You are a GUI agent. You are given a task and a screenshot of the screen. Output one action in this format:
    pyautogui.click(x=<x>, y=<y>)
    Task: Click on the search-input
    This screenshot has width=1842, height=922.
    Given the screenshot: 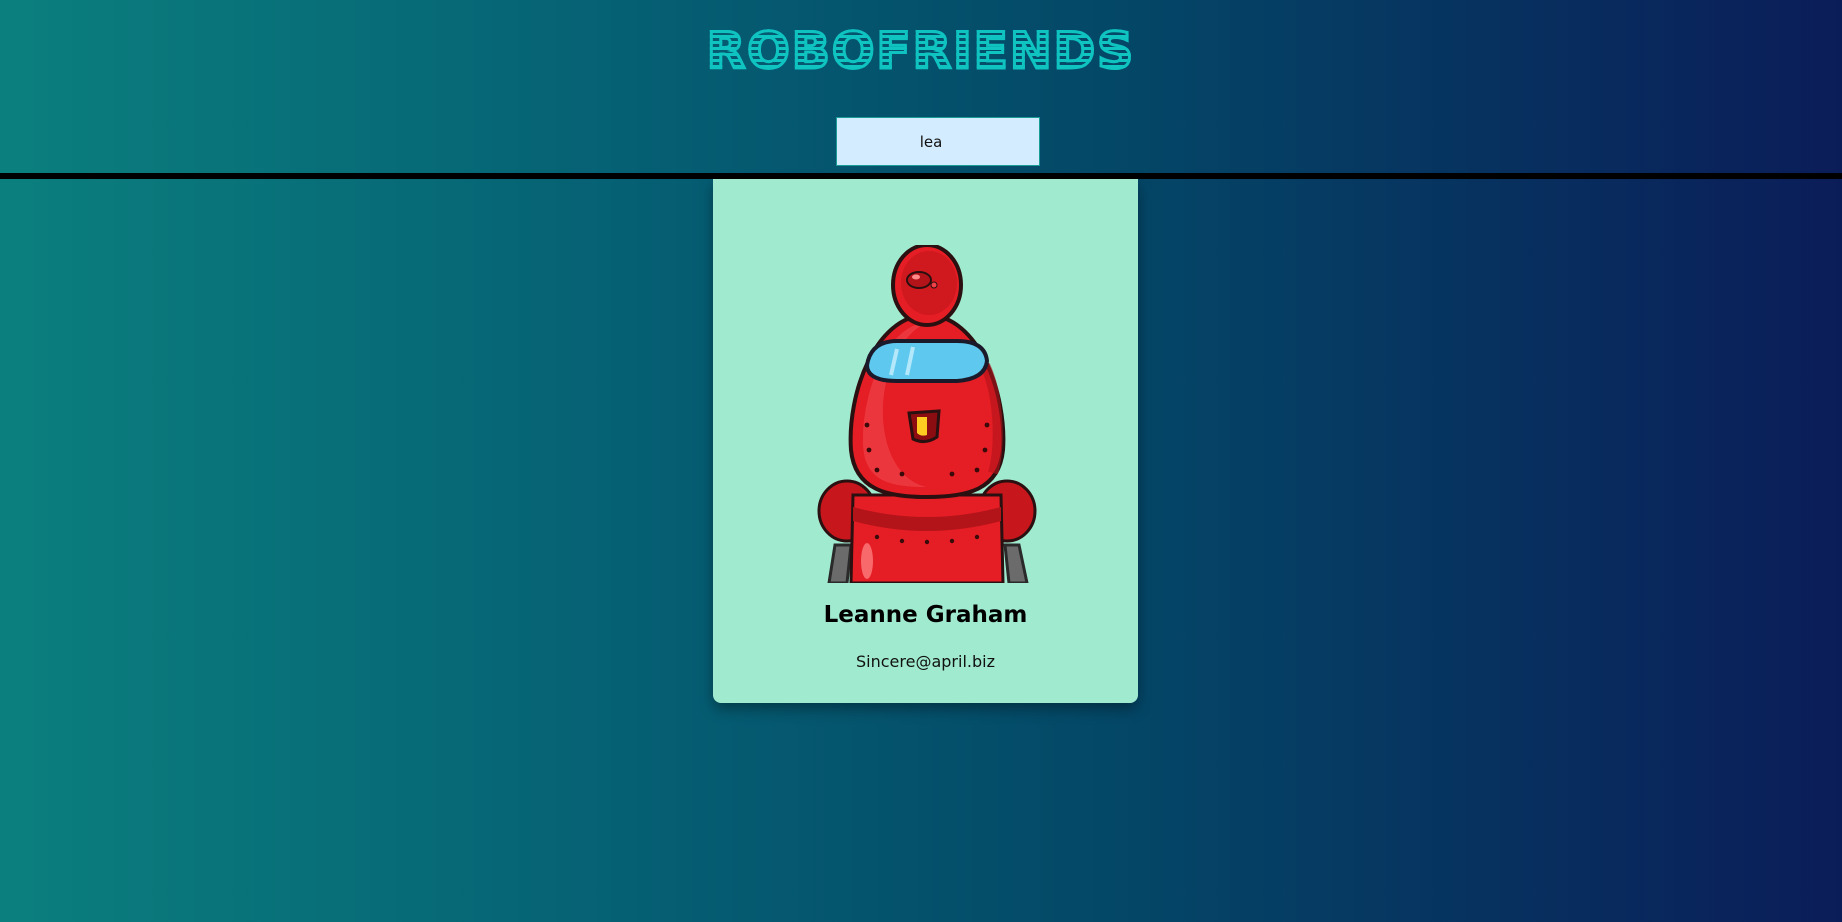 What is the action you would take?
    pyautogui.click(x=938, y=141)
    